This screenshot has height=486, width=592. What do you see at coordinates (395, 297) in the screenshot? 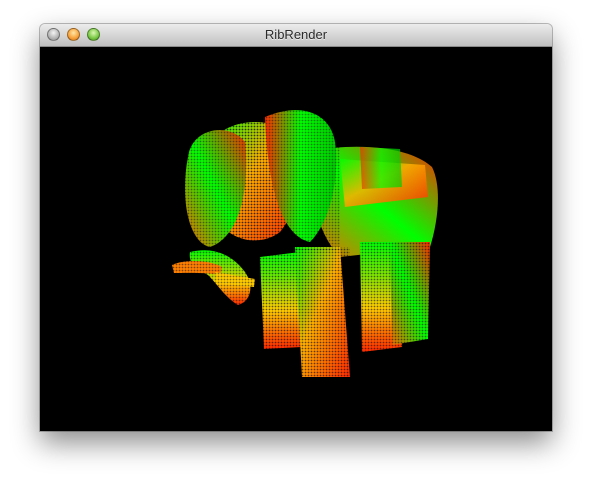
I see `elephant-back-legs` at bounding box center [395, 297].